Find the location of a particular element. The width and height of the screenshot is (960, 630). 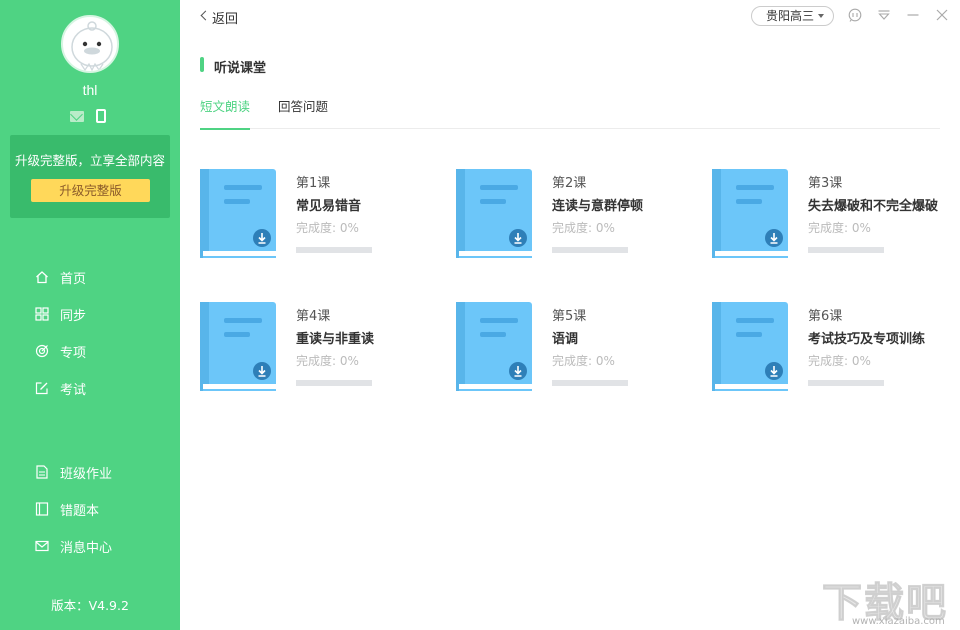

avatar-mascot-icon is located at coordinates (91, 45).